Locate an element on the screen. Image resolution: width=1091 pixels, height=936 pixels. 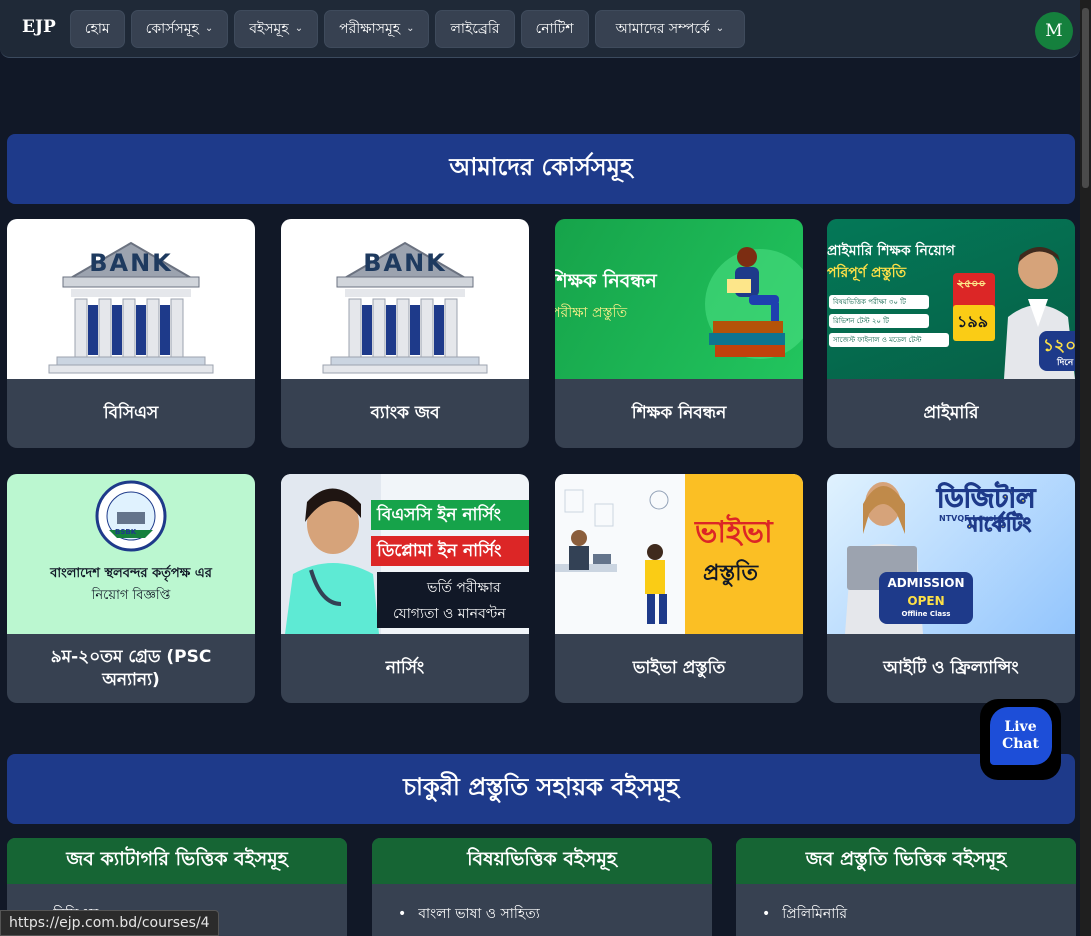
book-category-subject: বিষয়ভিত্তিক বইসমূহ বাংলা ভাষা ও সাহিত্য is located at coordinates (542, 887).